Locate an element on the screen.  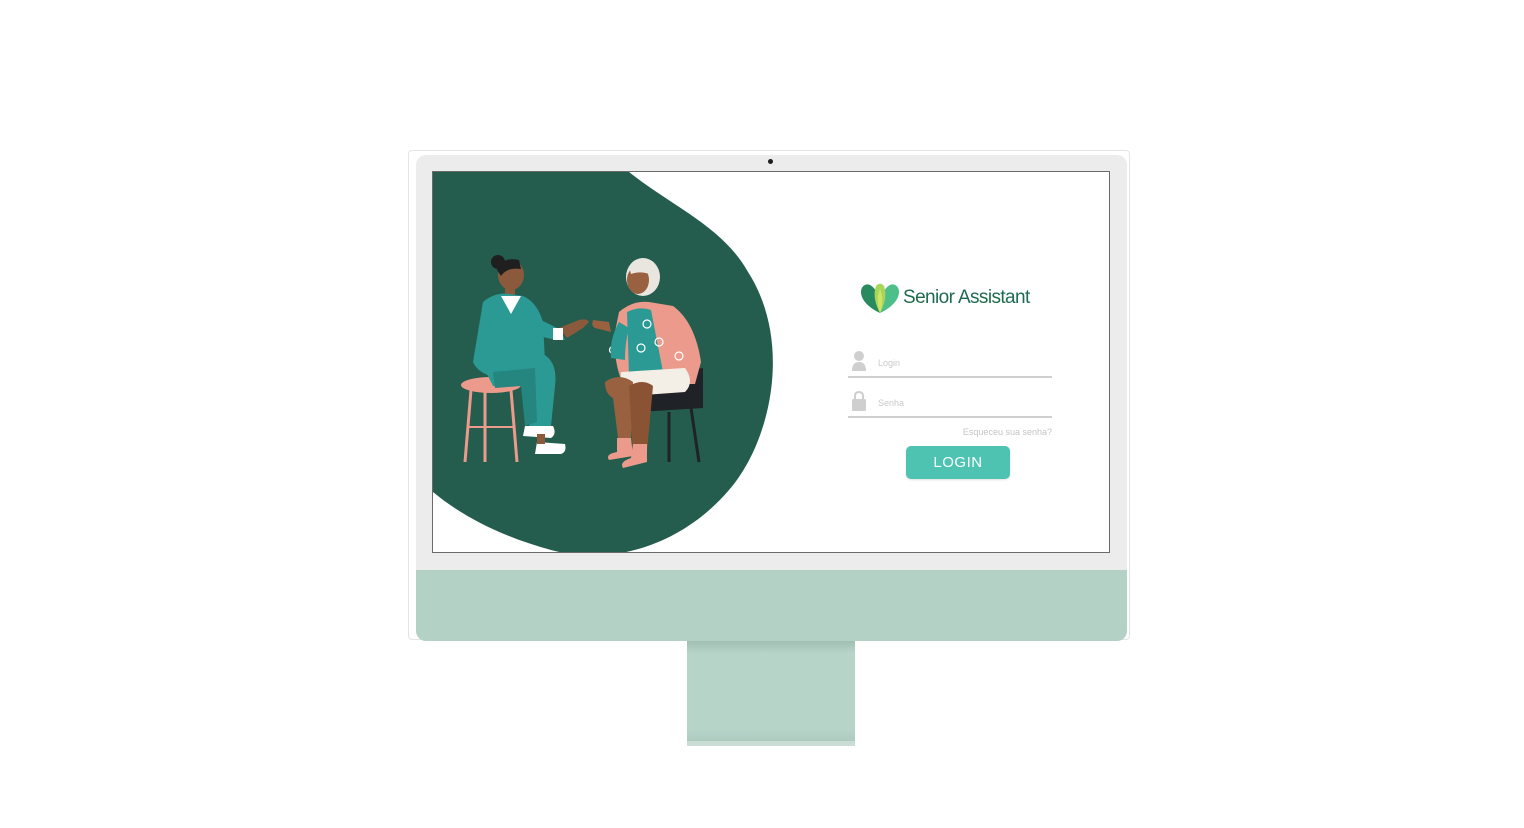
lock-icon is located at coordinates (859, 400).